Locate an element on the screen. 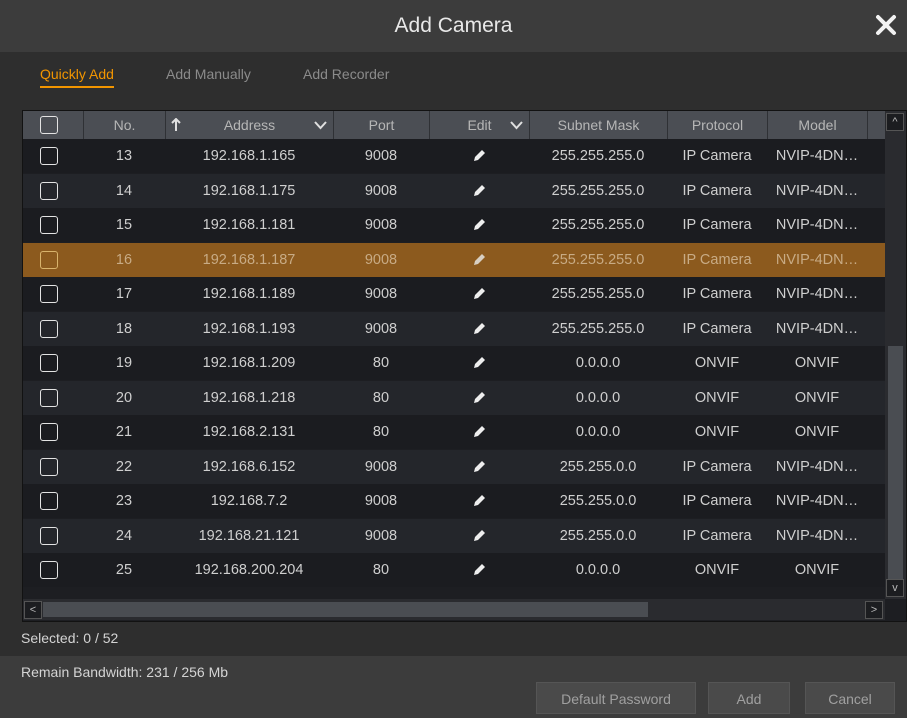 This screenshot has height=718, width=907. cell-address: 192.168.200.204 is located at coordinates (249, 570).